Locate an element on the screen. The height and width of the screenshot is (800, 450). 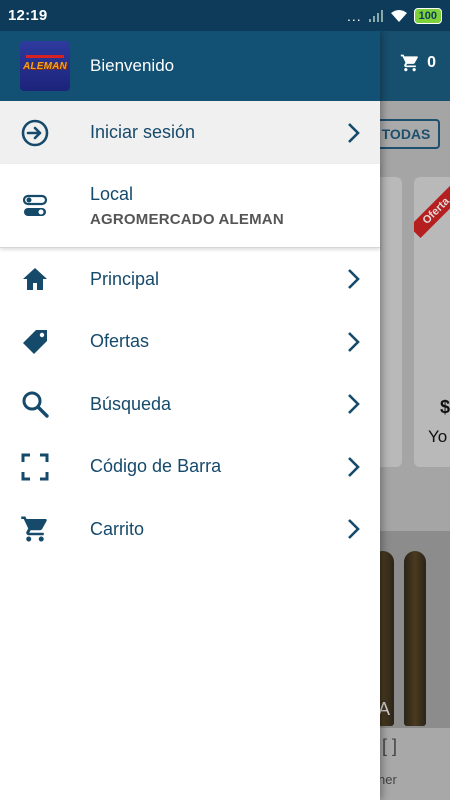
menu-item-local: Local AGROMERCADO ALEMAN is located at coordinates (190, 206).